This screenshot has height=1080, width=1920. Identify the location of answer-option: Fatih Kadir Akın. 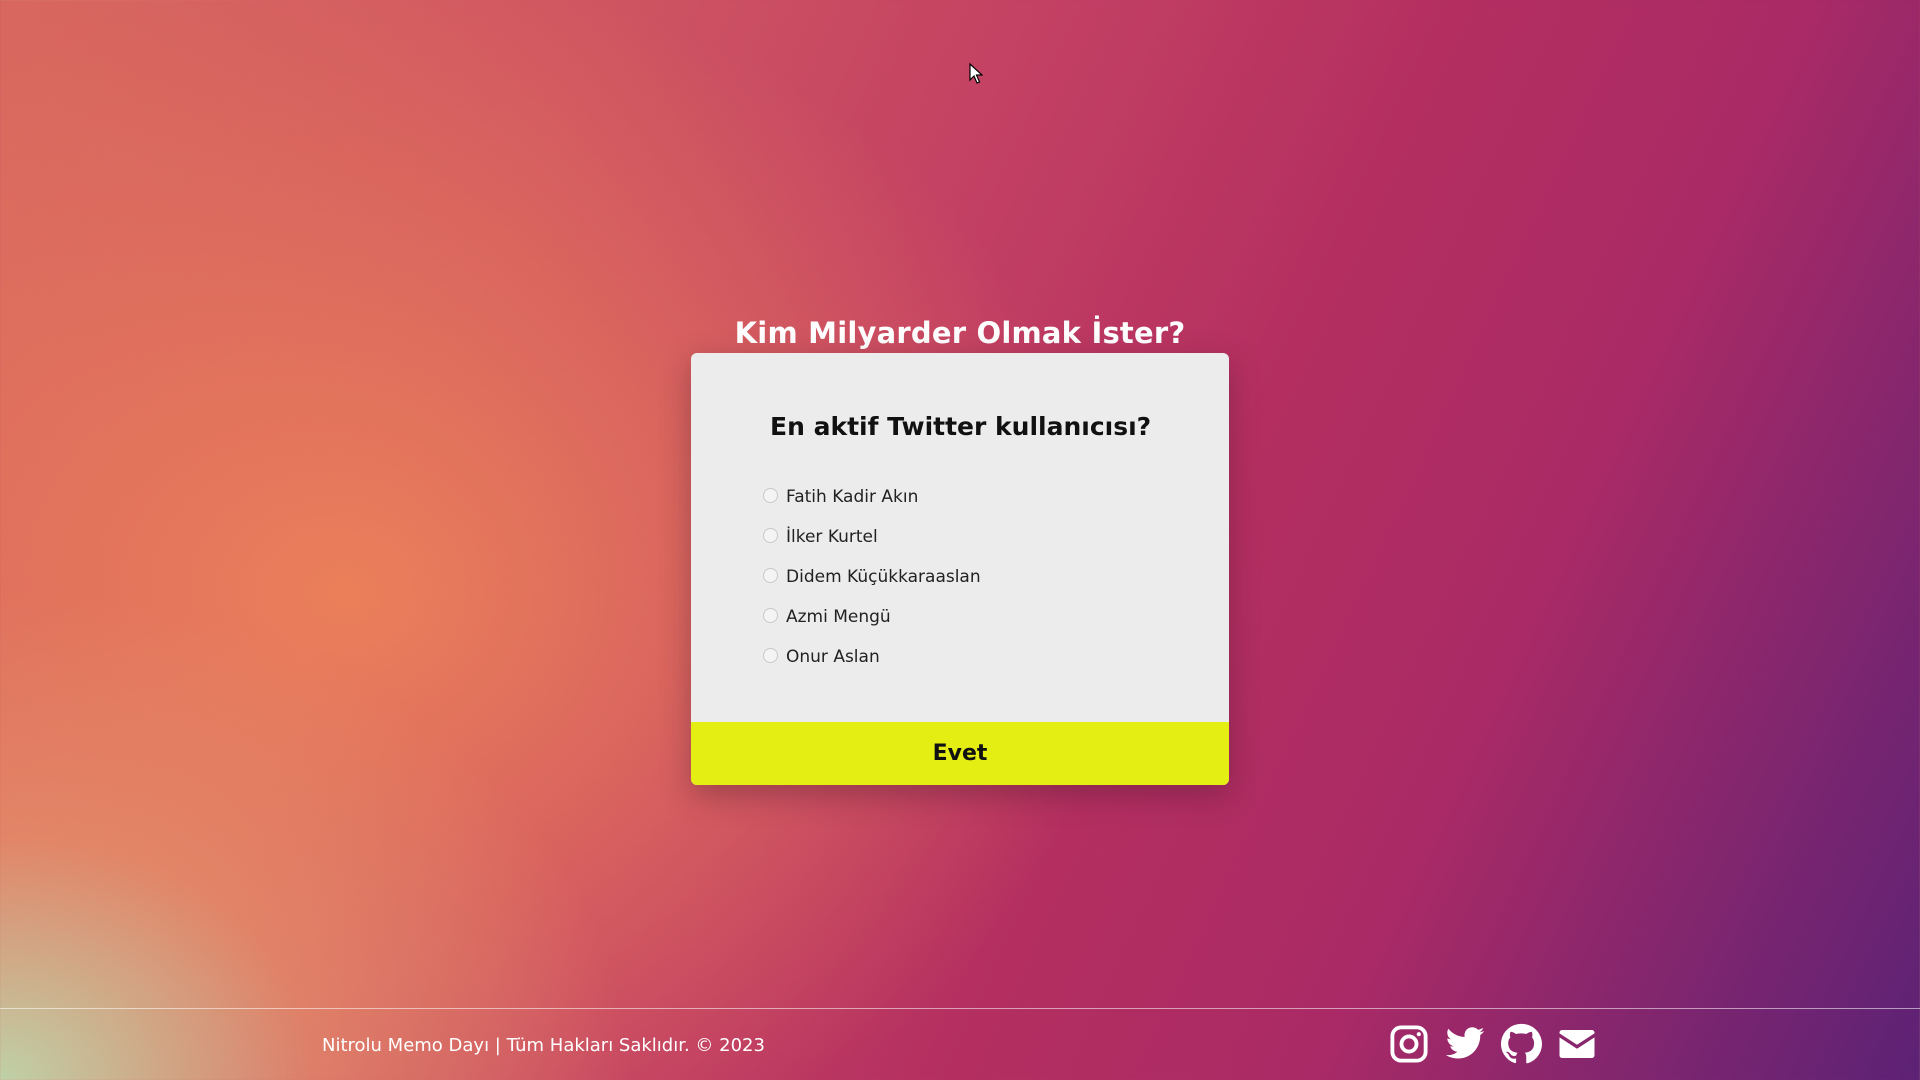
(872, 497).